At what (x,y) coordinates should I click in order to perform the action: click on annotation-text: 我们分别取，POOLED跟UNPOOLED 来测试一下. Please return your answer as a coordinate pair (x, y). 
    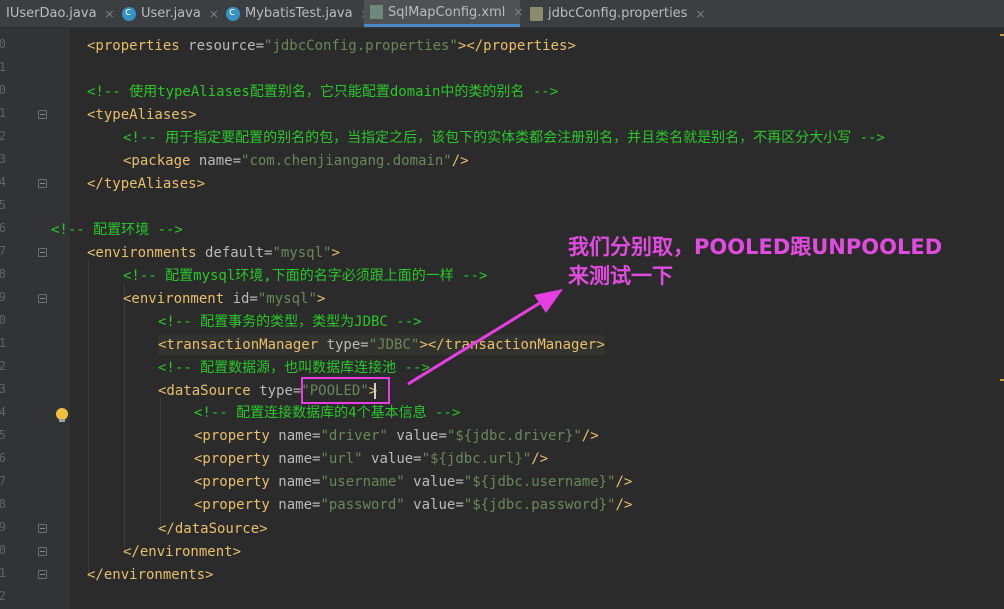
    Looking at the image, I should click on (755, 261).